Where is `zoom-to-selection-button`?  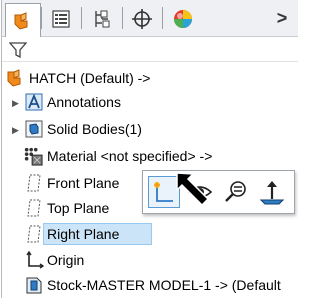 zoom-to-selection-button is located at coordinates (236, 192).